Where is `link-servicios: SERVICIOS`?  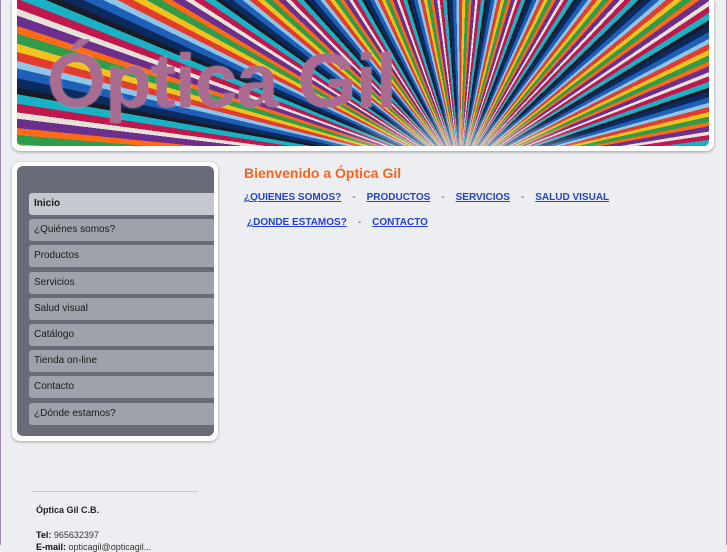
link-servicios: SERVICIOS is located at coordinates (483, 197).